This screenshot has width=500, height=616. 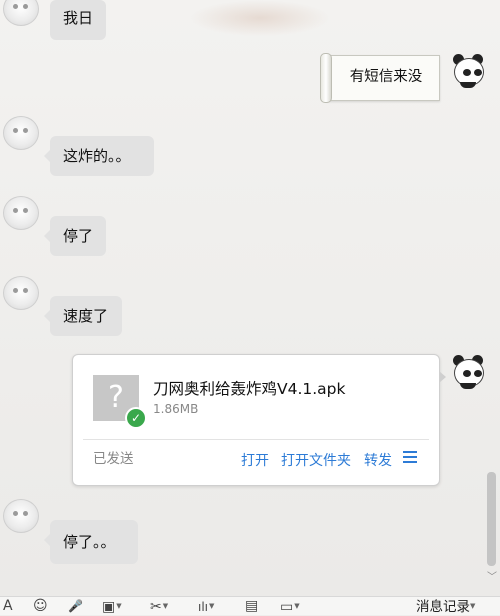 I want to click on file-name: 刀网奥利给轰炸鸡V4.1.apk, so click(x=249, y=389).